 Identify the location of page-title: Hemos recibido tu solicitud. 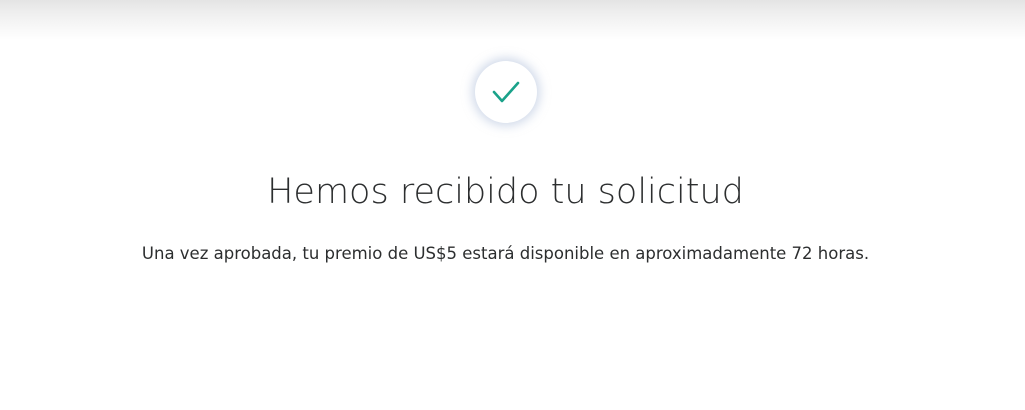
(505, 192).